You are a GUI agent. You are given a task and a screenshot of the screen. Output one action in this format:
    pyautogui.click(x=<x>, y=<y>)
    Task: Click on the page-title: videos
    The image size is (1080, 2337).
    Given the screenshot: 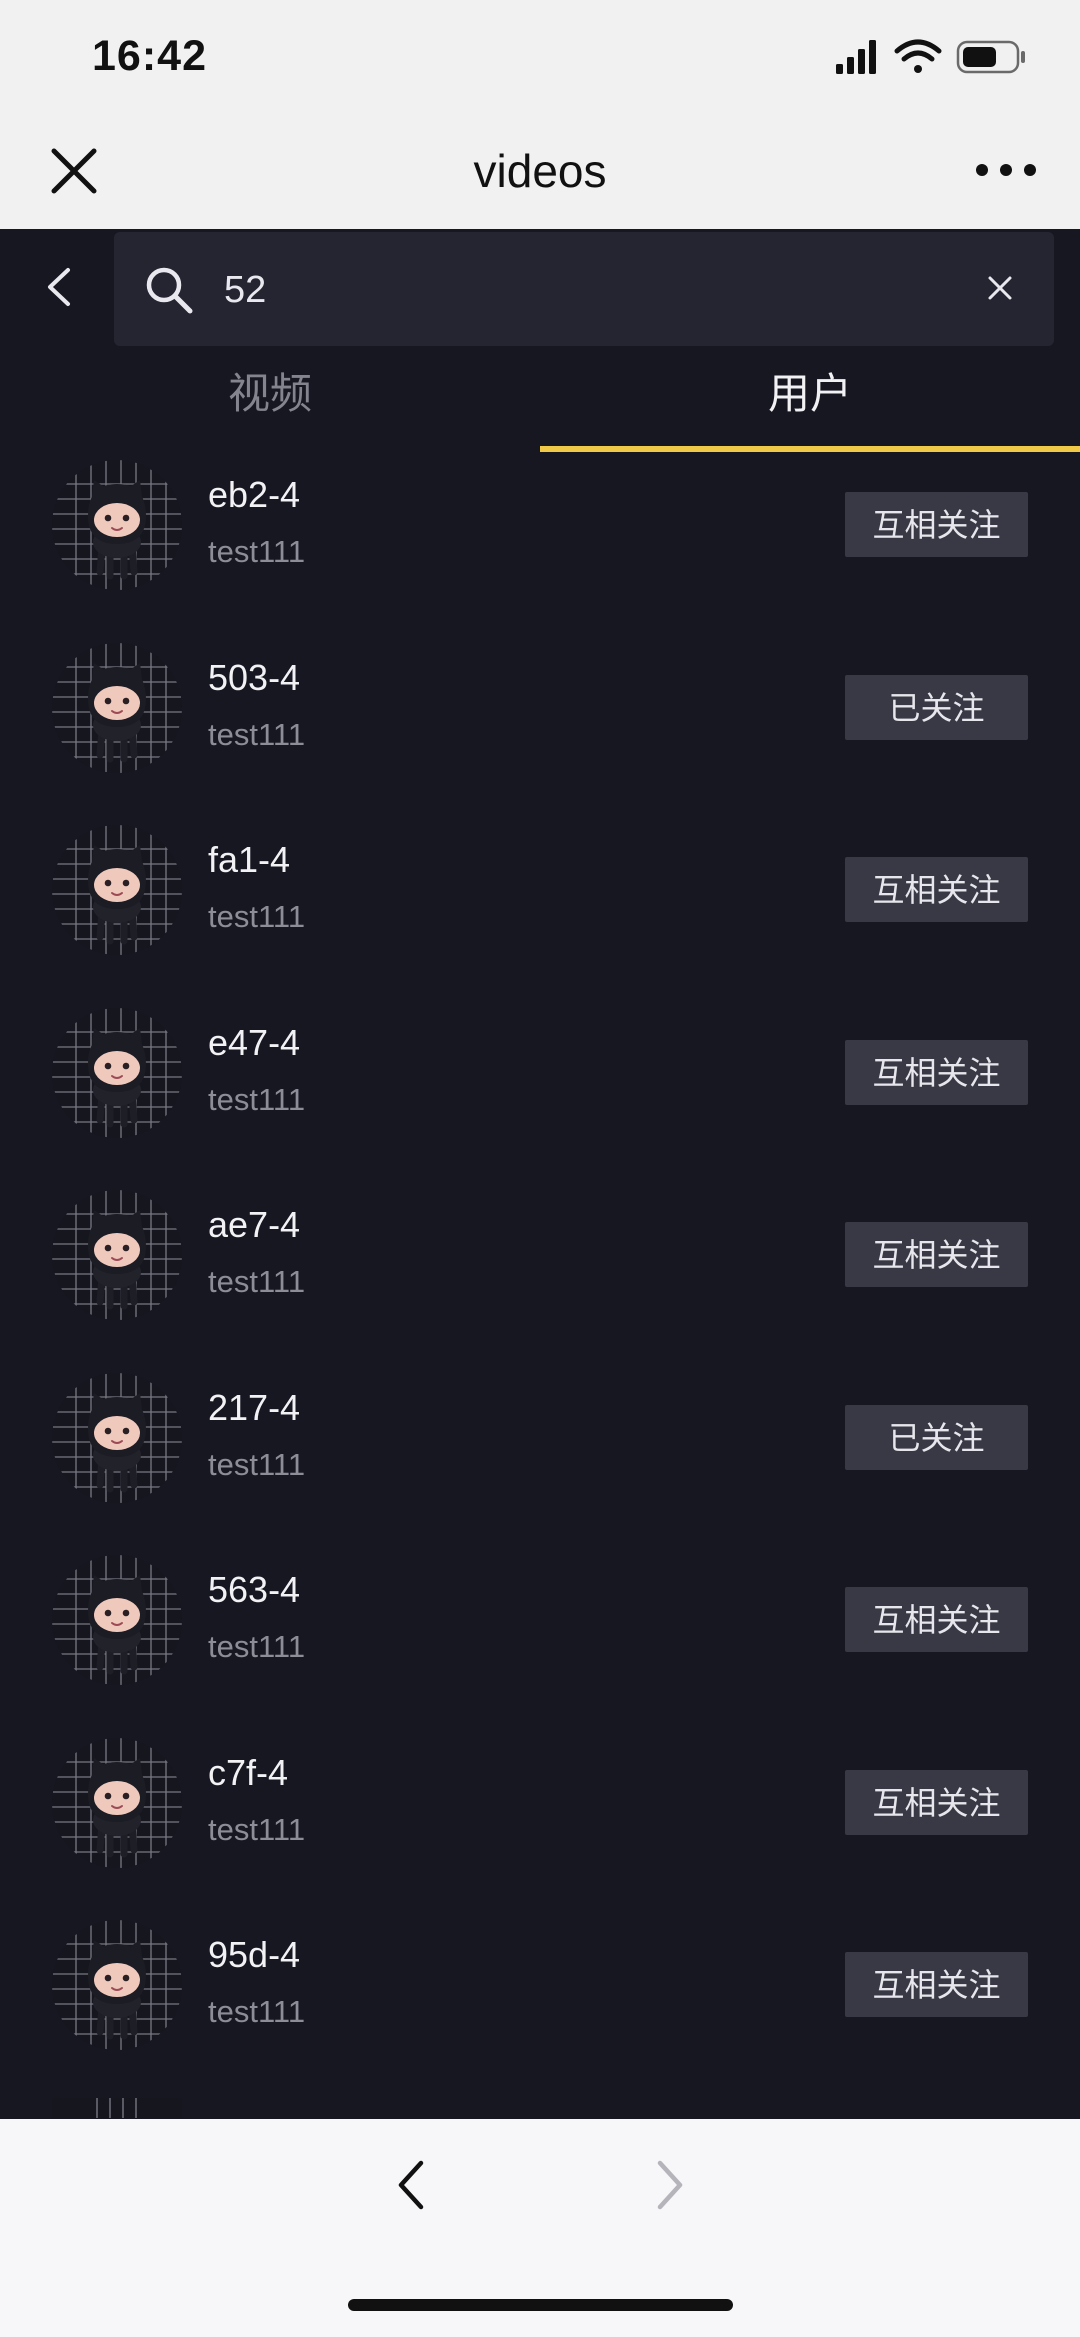 What is the action you would take?
    pyautogui.click(x=540, y=171)
    